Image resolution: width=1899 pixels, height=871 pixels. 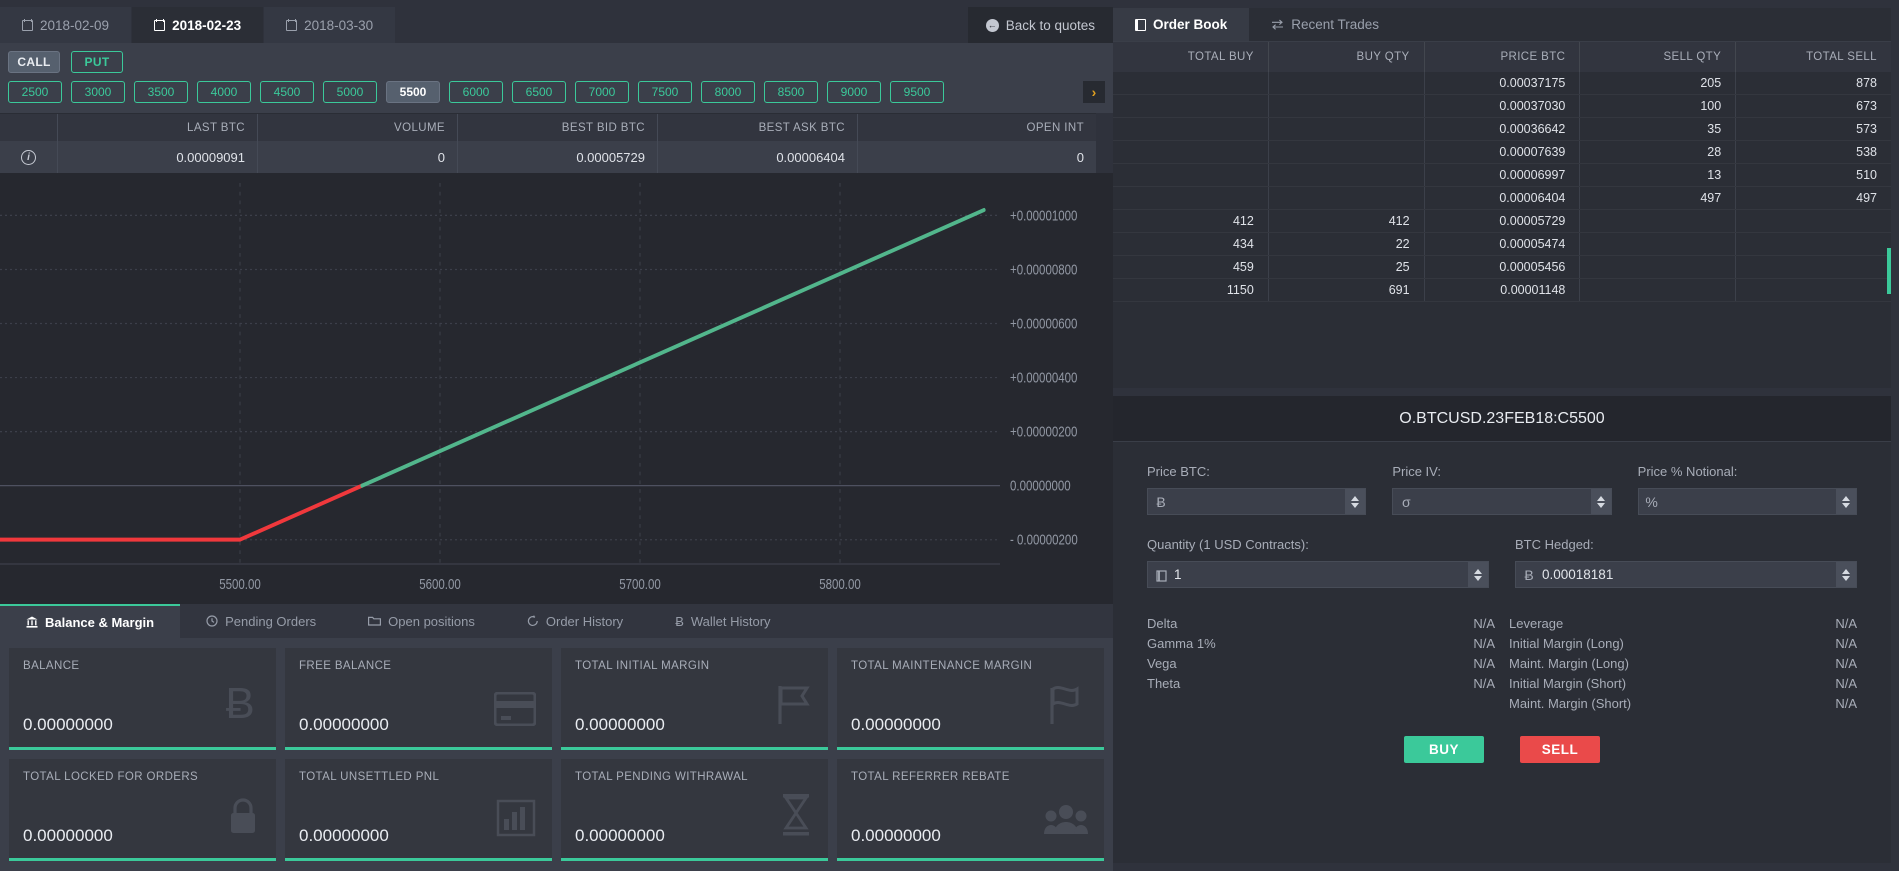 I want to click on order-book-row: 0.00006404 497 497, so click(x=1502, y=198).